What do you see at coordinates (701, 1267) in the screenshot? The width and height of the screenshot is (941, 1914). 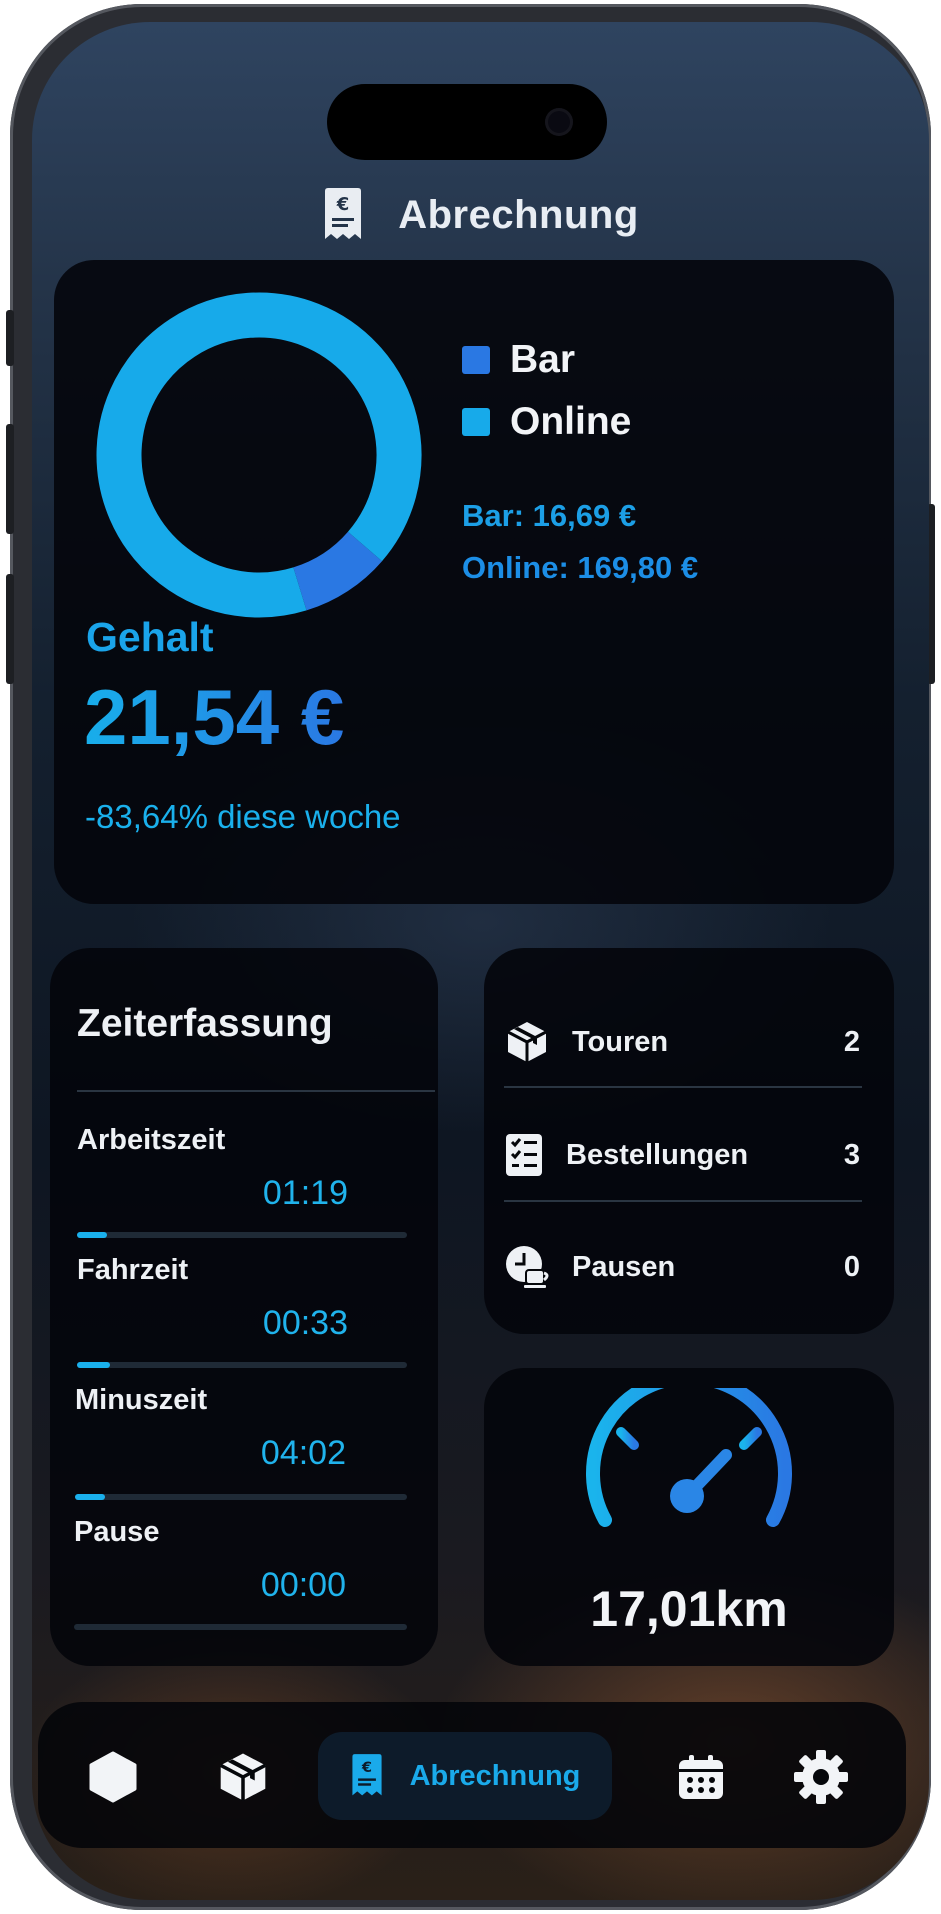 I see `stat-row-breaks: Pausen 0` at bounding box center [701, 1267].